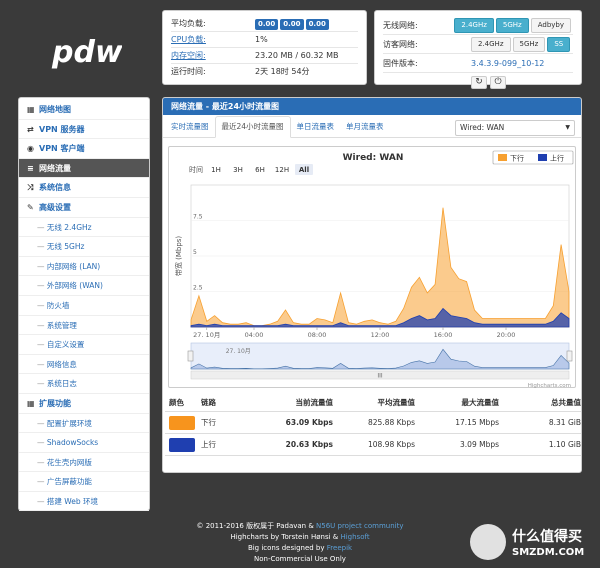 This screenshot has height=568, width=600. Describe the element at coordinates (292, 24) in the screenshot. I see `load-5min: 0.00` at that location.